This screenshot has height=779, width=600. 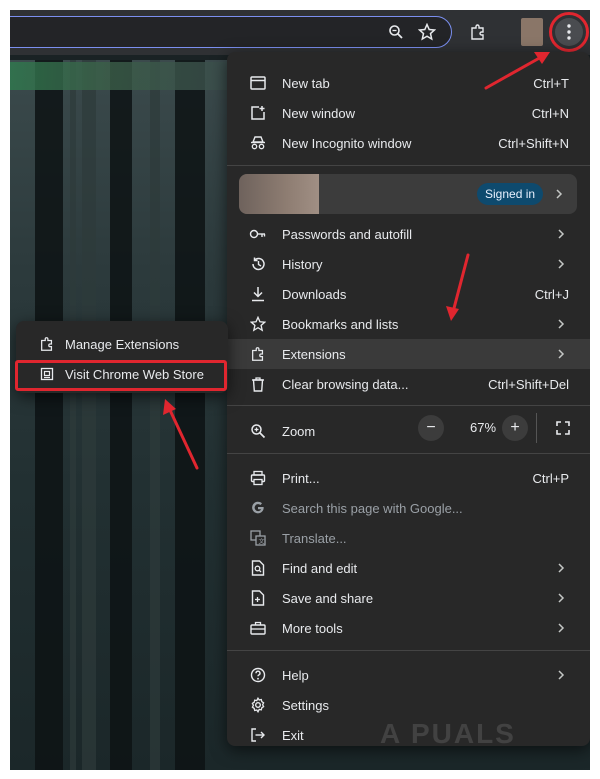 I want to click on menu-item-find-edit: Find and edit, so click(x=408, y=568).